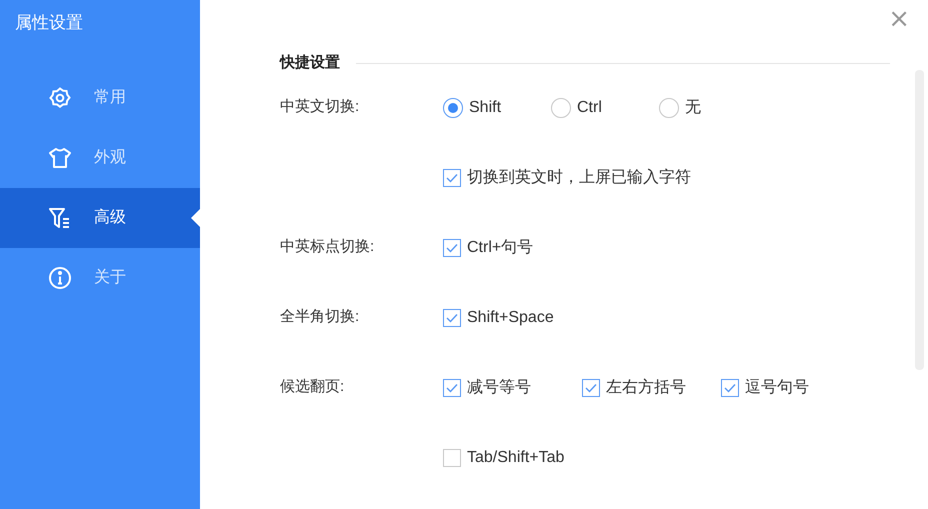 The width and height of the screenshot is (928, 509). What do you see at coordinates (515, 458) in the screenshot?
I see `option-label: Tab/Shift+Tab` at bounding box center [515, 458].